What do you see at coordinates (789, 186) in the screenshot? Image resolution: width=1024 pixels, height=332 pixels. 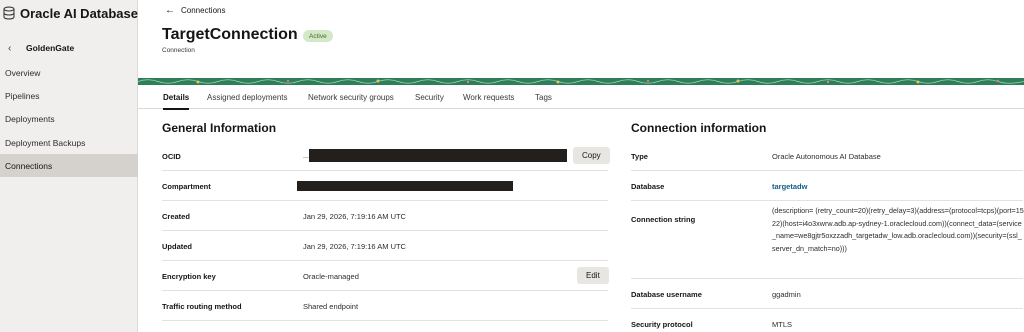 I see `database-link: targetadw` at bounding box center [789, 186].